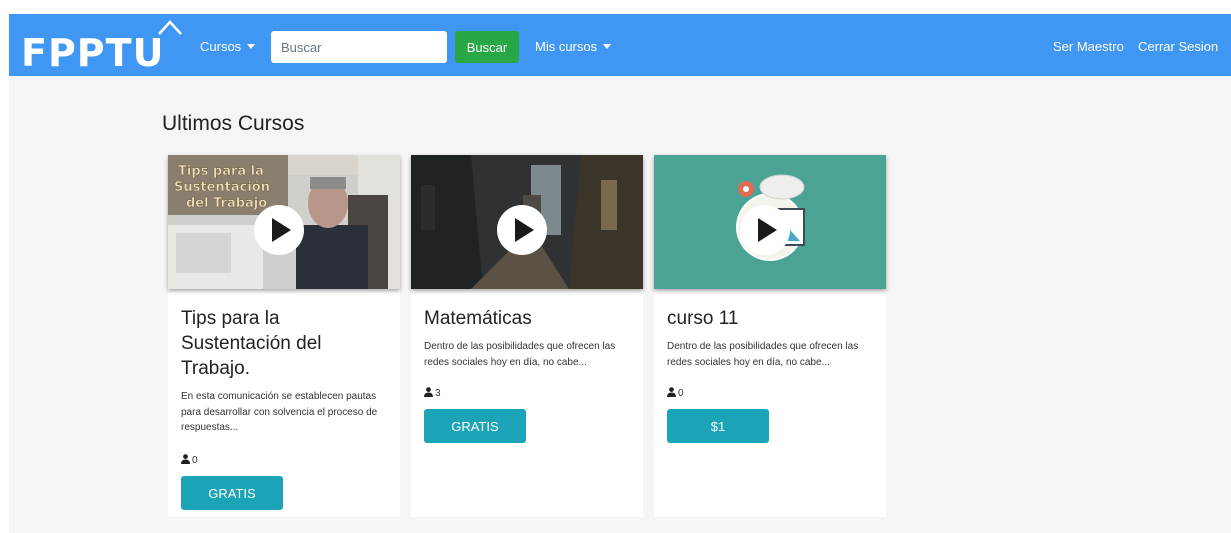 The image size is (1231, 533). I want to click on svg-text: Tips para la, so click(221, 171).